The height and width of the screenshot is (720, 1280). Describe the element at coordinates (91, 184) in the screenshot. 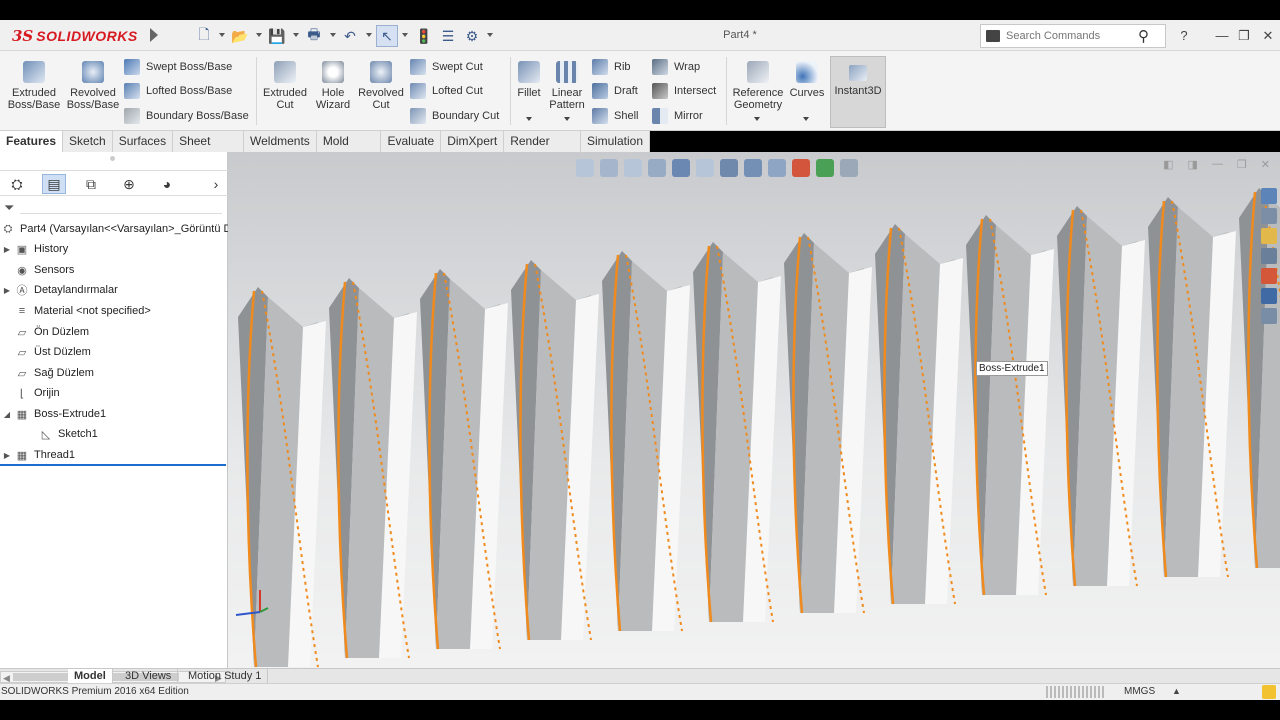

I see `configuration-manager-tab-icon: ⧉` at that location.